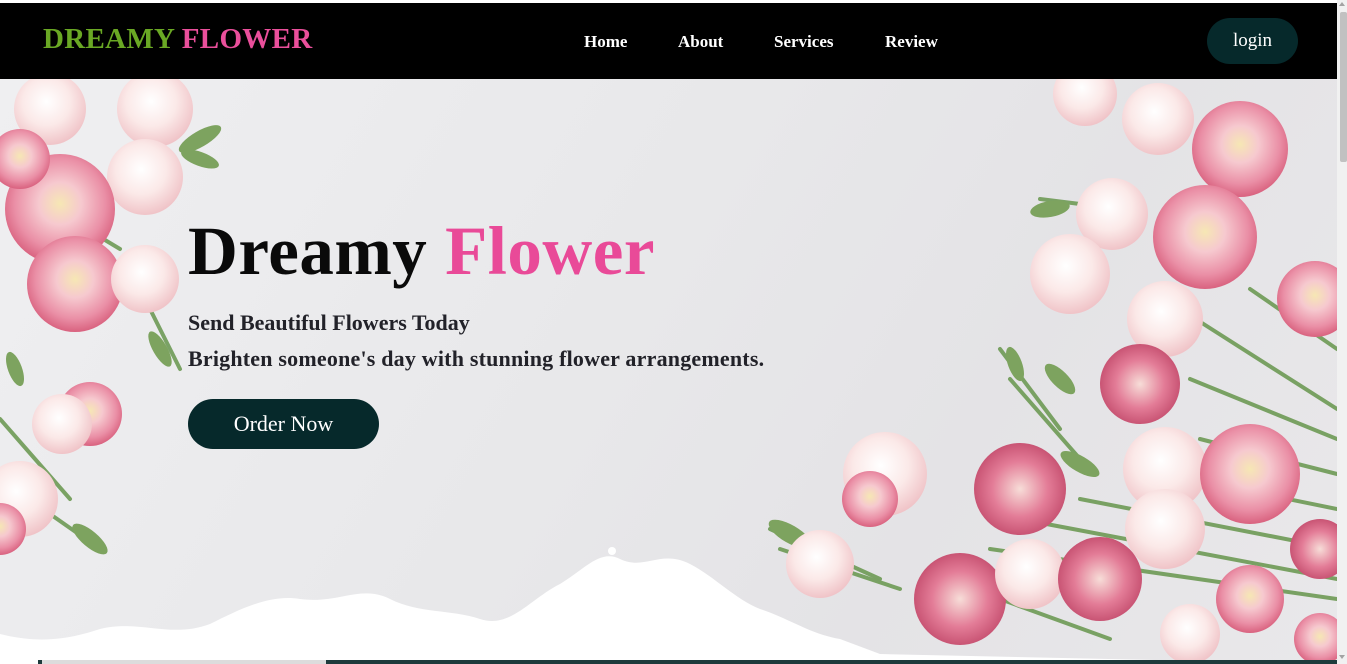  Describe the element at coordinates (177, 39) in the screenshot. I see `brand-logo: DREAMY FLOWER` at that location.